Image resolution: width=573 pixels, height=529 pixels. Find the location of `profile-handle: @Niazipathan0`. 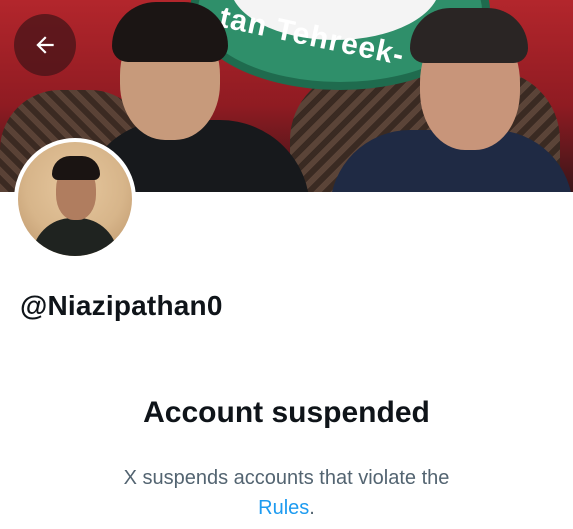

profile-handle: @Niazipathan0 is located at coordinates (121, 305).